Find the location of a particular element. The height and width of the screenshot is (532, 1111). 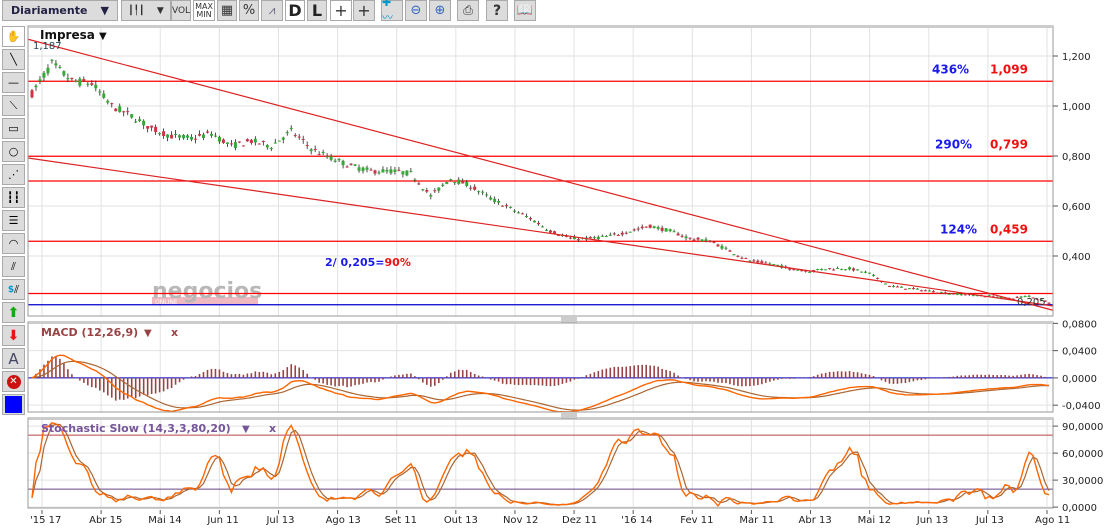

period-dropdown: Diariamente ▼ is located at coordinates (60, 10).